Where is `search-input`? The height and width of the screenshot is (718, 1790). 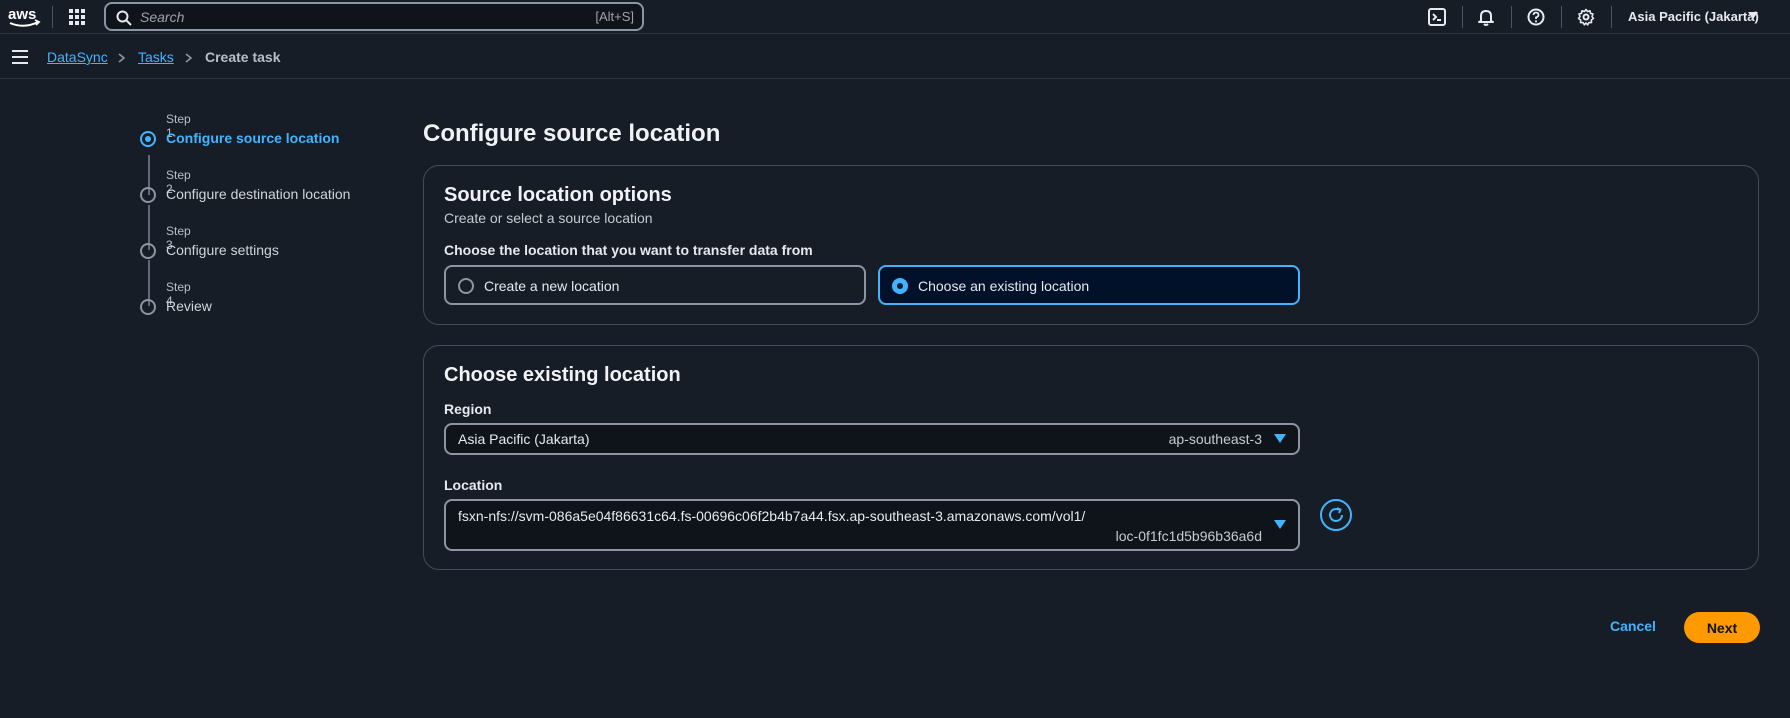 search-input is located at coordinates (350, 17).